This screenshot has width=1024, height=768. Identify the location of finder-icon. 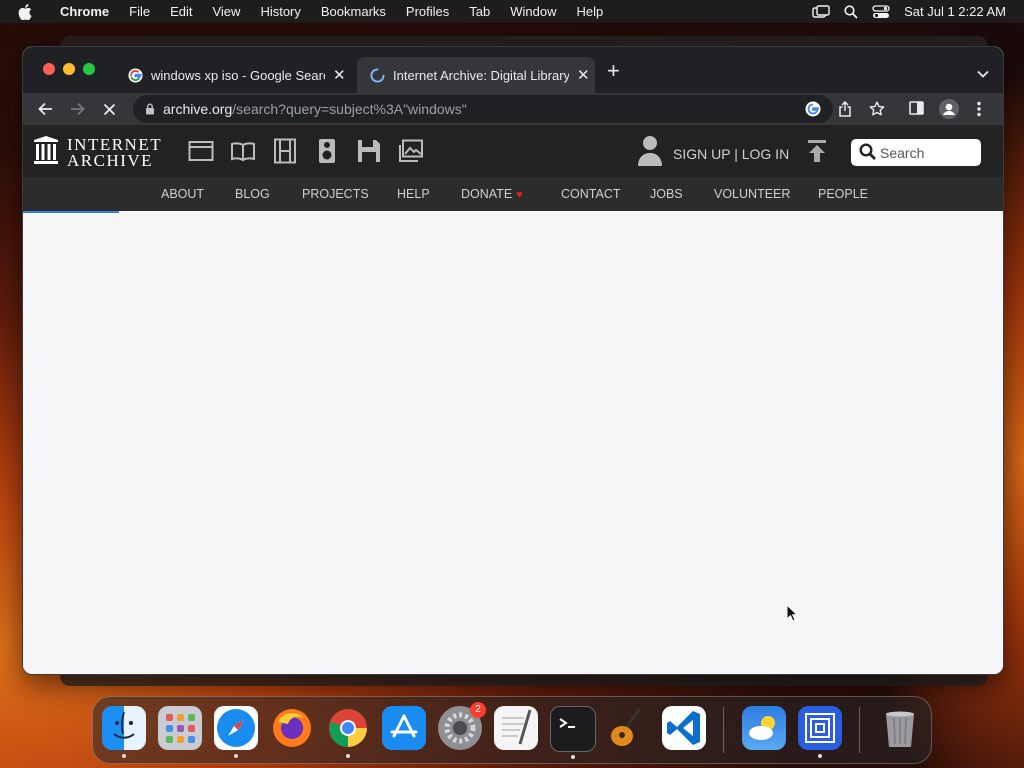
(124, 732).